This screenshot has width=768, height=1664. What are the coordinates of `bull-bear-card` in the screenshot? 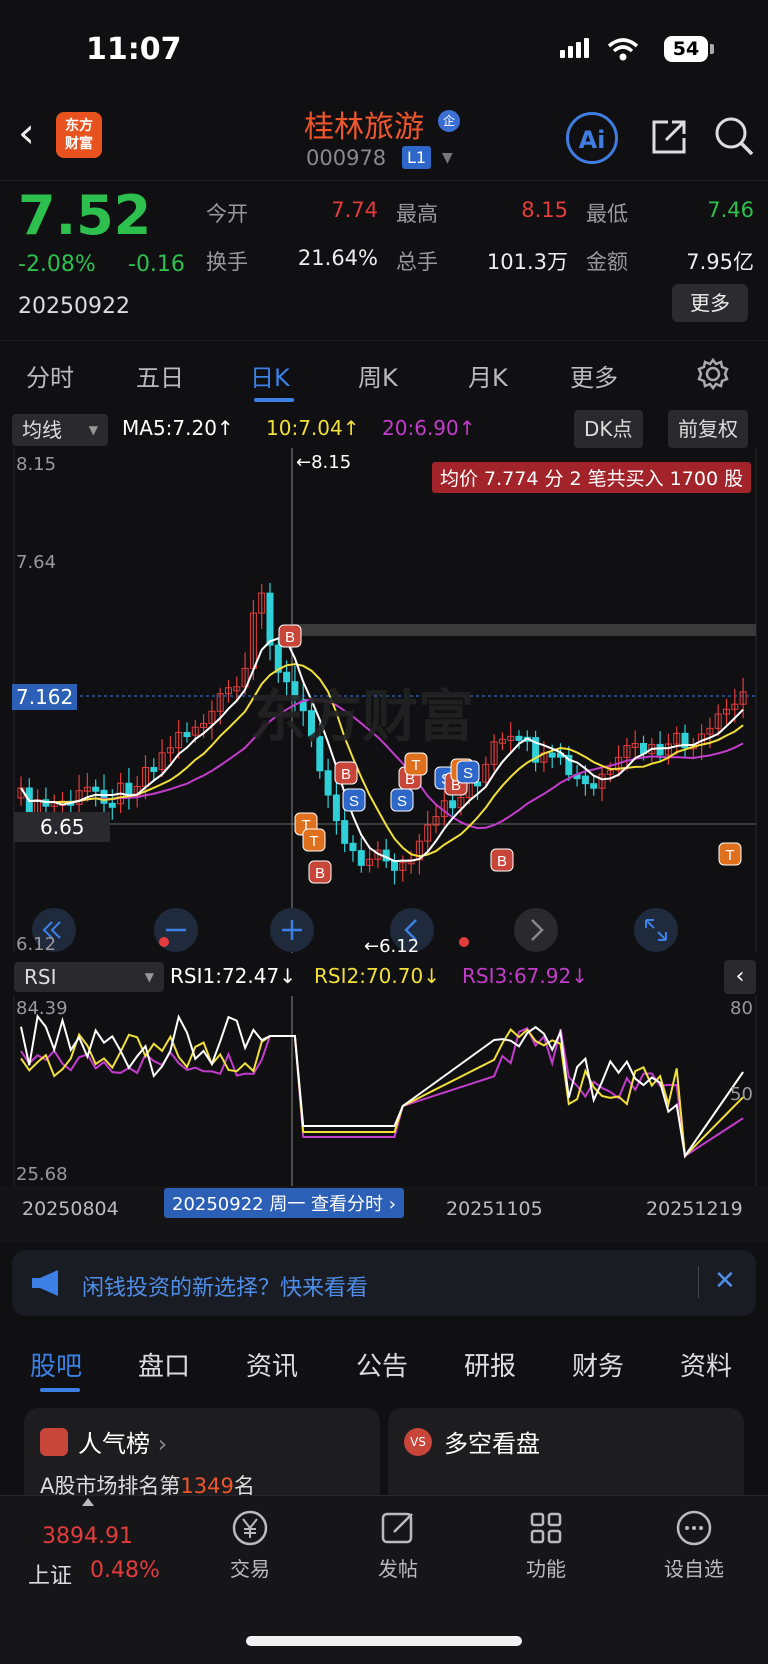 It's located at (566, 1458).